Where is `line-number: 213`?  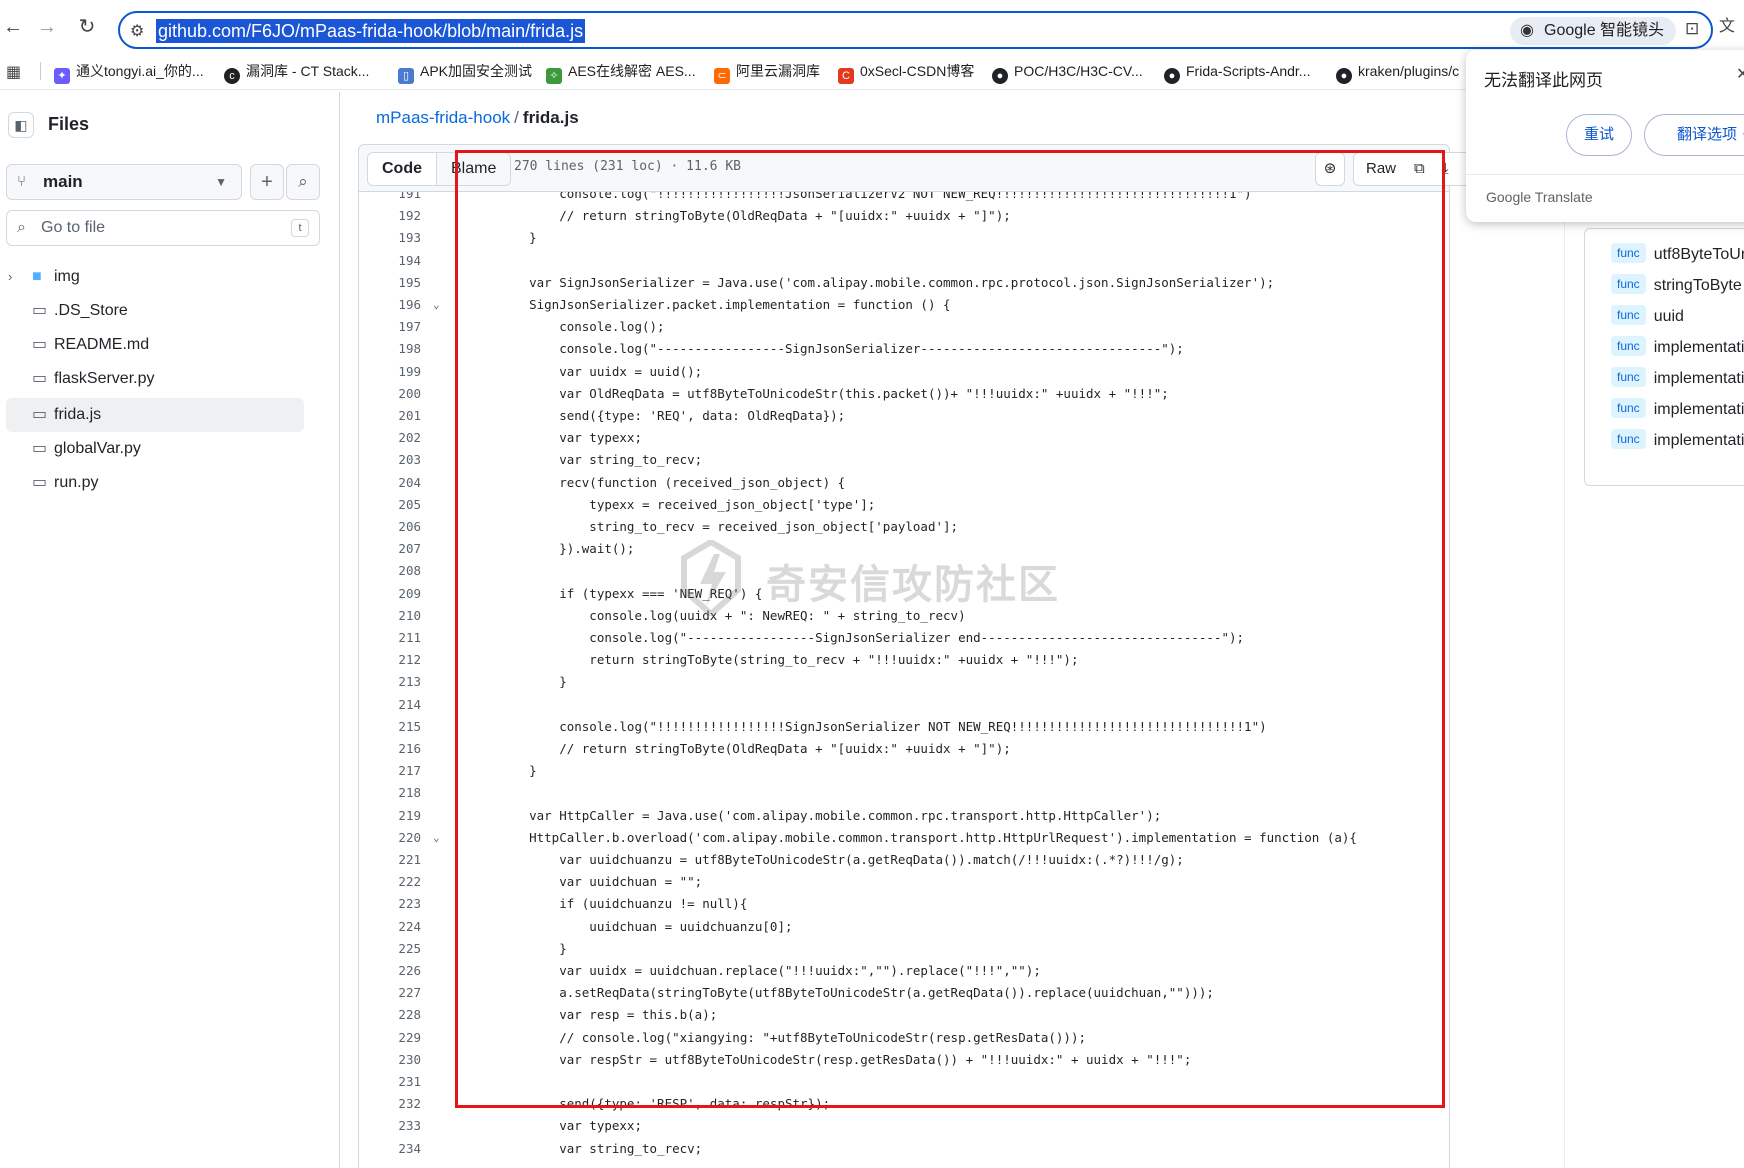 line-number: 213 is located at coordinates (390, 682).